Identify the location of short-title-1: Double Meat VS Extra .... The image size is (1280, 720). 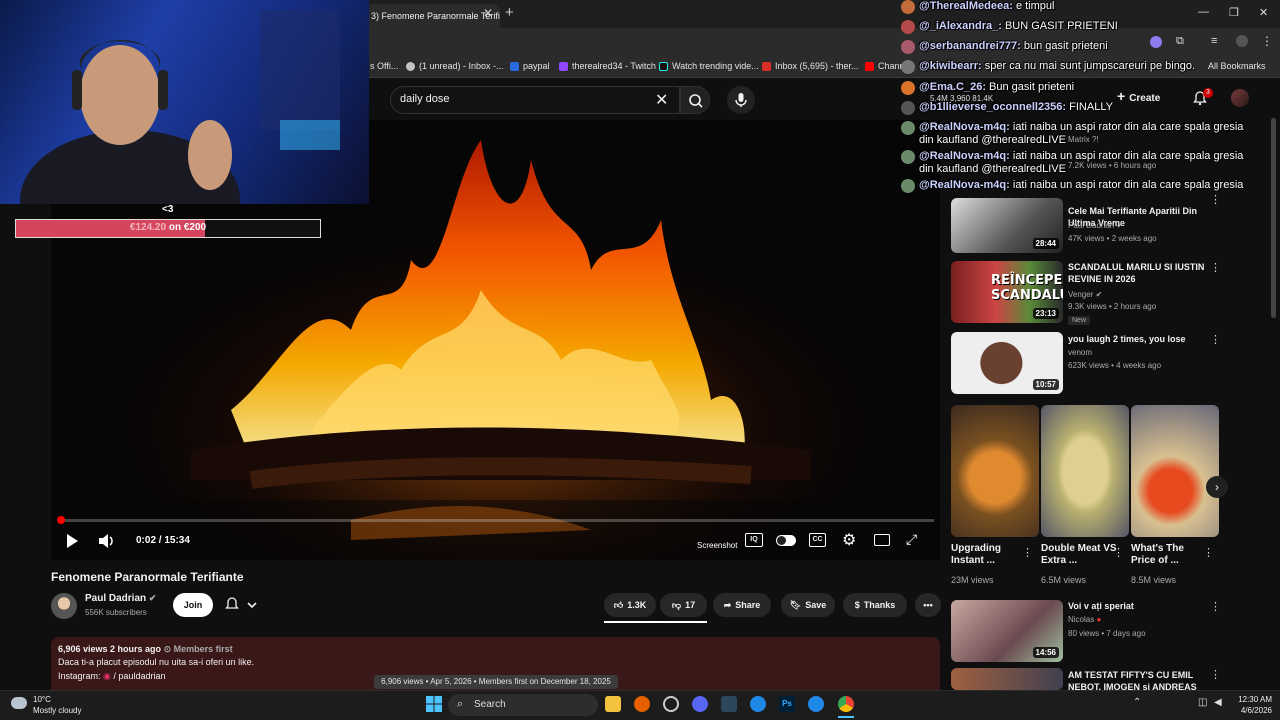
(1080, 555).